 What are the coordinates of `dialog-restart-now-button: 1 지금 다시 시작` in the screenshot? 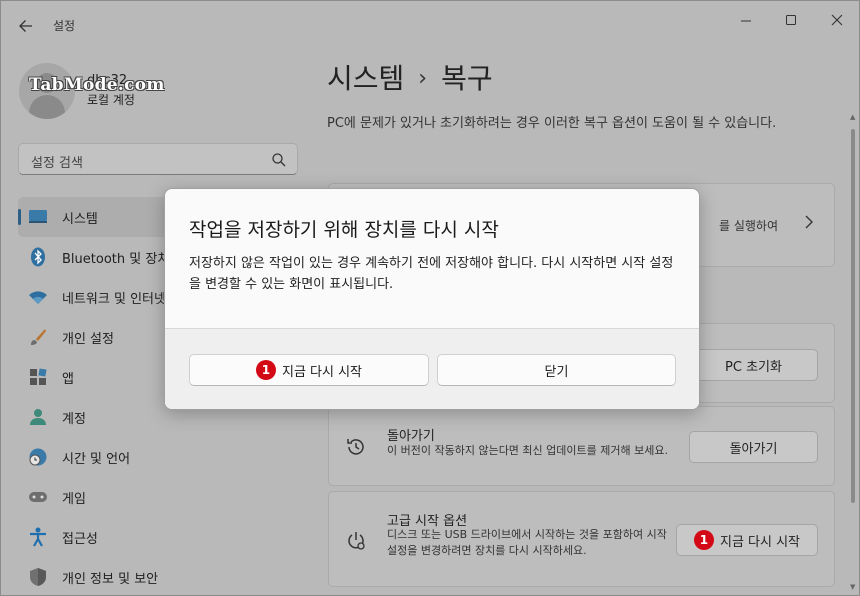 It's located at (309, 370).